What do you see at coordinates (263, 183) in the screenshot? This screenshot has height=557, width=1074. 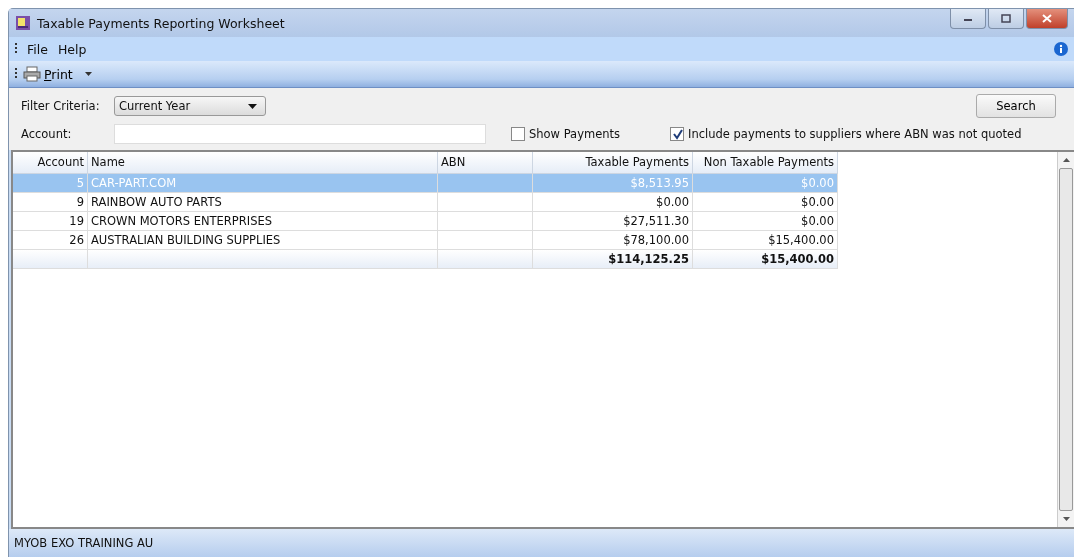 I see `table-cell: CAR-PART.COM` at bounding box center [263, 183].